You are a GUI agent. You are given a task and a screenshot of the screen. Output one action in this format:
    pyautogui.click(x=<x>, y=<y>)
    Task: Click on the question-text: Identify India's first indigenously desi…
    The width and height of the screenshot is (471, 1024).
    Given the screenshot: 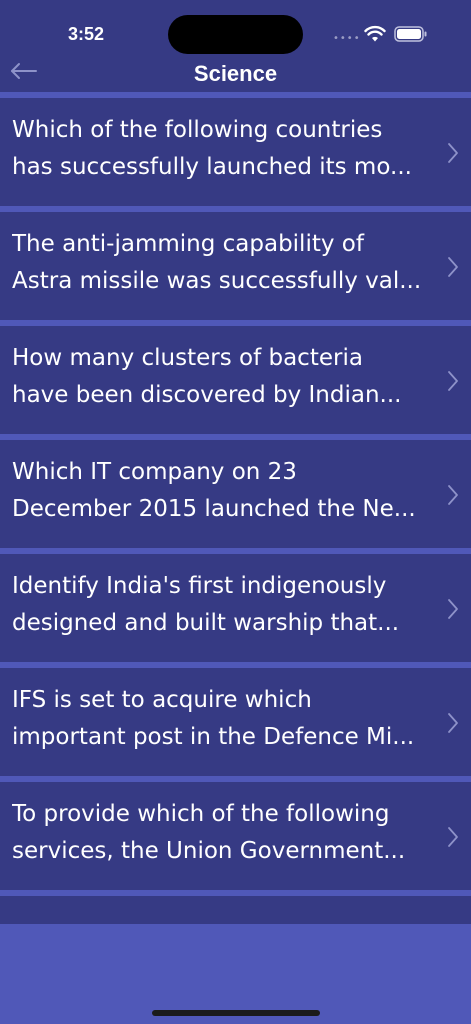 What is the action you would take?
    pyautogui.click(x=206, y=604)
    